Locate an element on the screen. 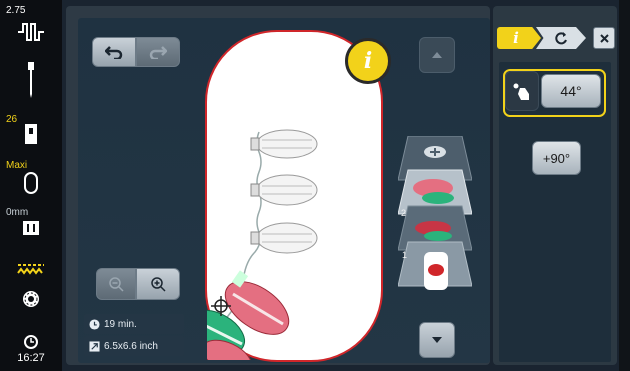  zoom-in-icon is located at coordinates (158, 284).